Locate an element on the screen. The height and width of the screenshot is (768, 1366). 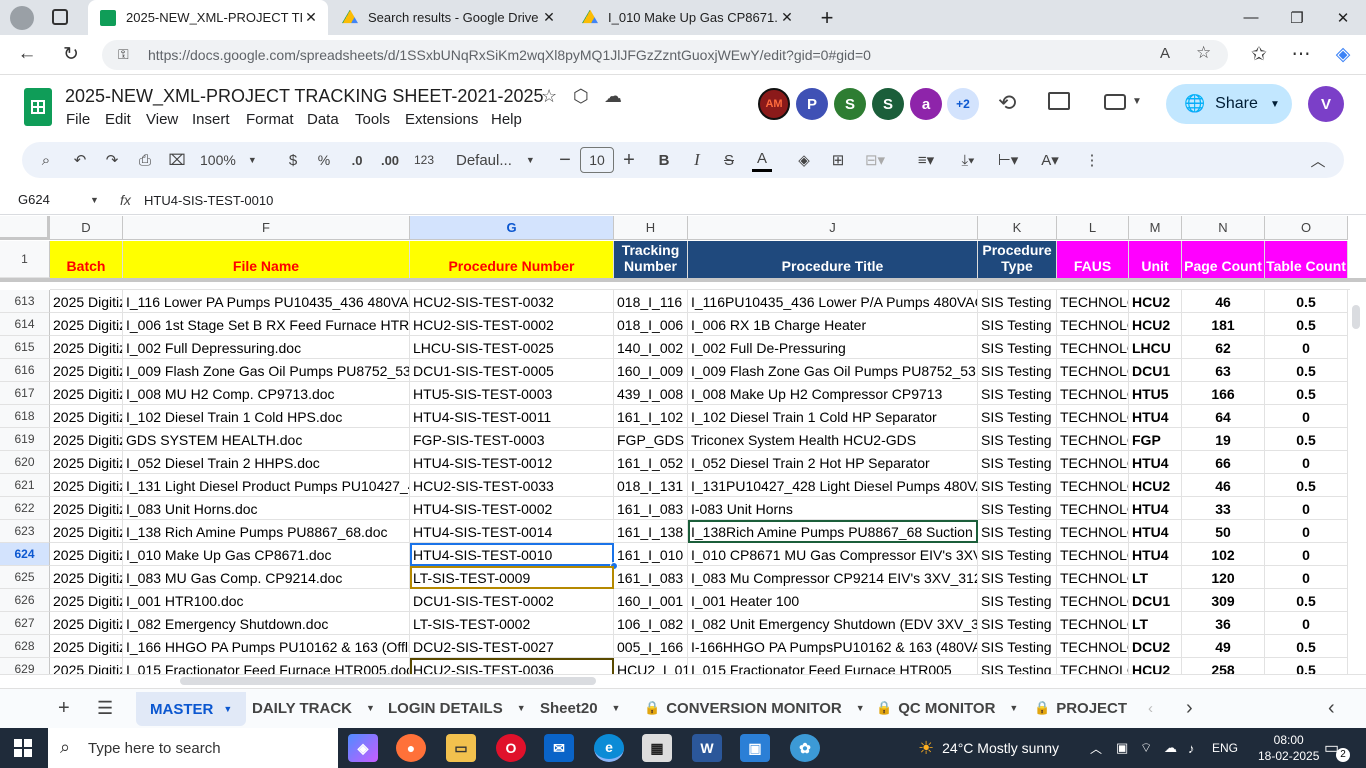
header-cell: Page Count is located at coordinates (1223, 259).